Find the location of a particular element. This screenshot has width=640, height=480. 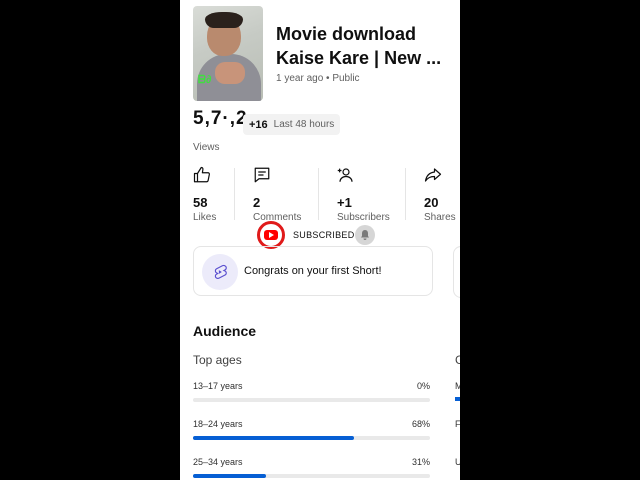

comment-icon is located at coordinates (262, 175).